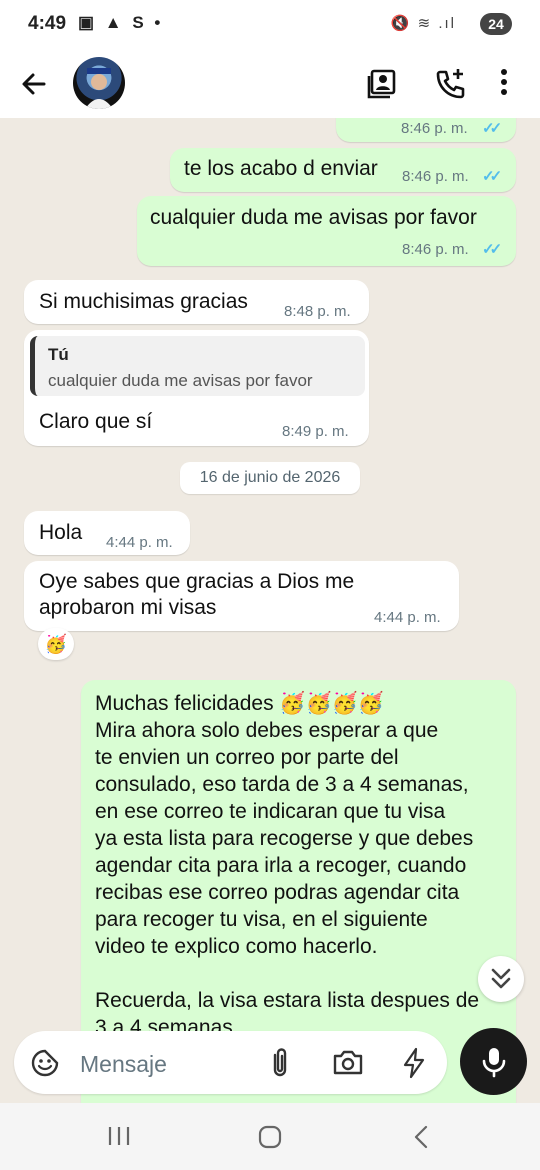 The image size is (540, 1170). Describe the element at coordinates (47, 23) in the screenshot. I see `status-time: 4:49` at that location.